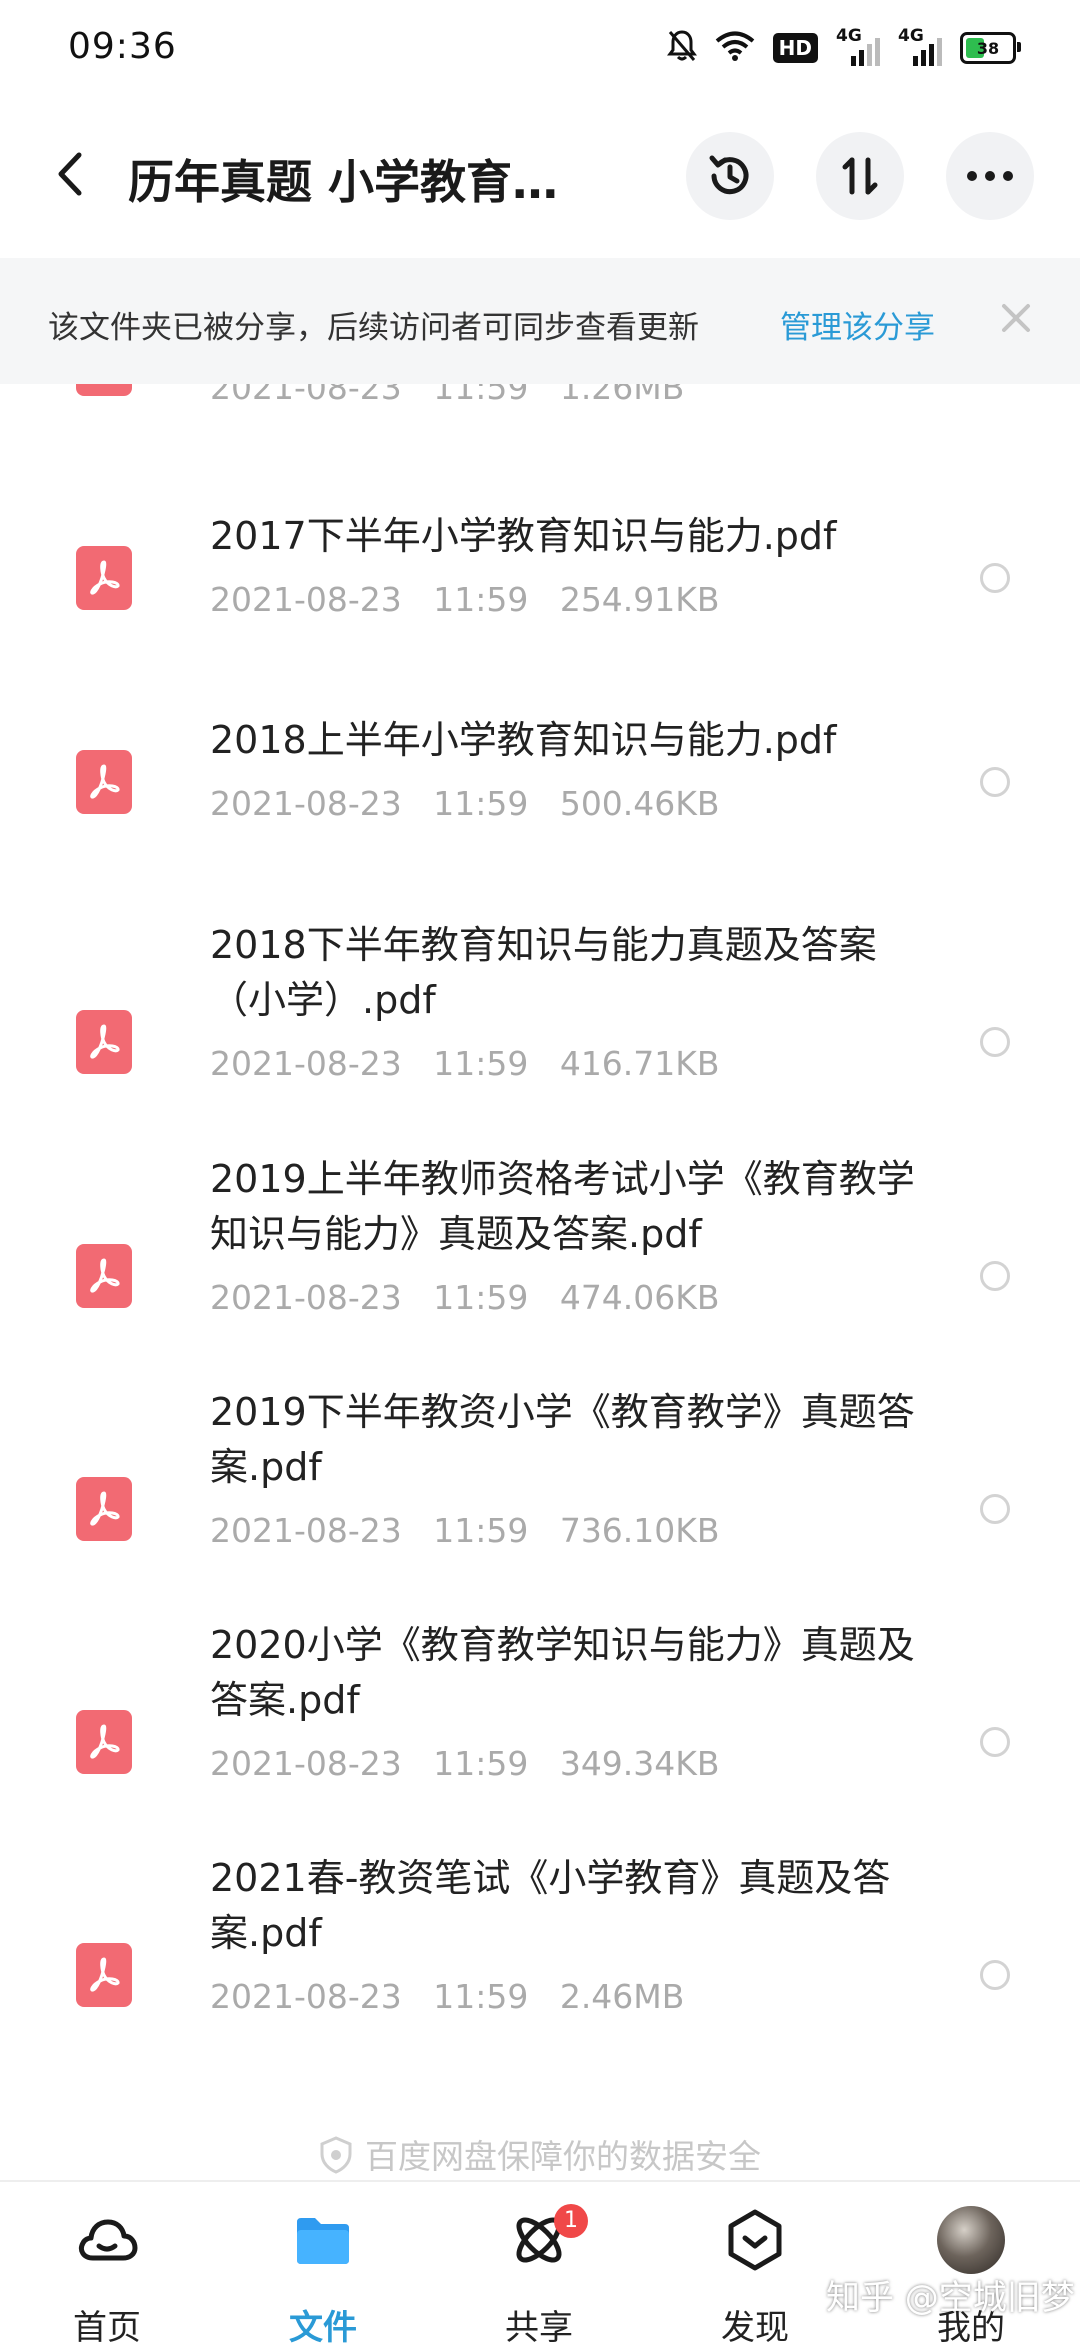 The height and width of the screenshot is (2349, 1080). Describe the element at coordinates (122, 46) in the screenshot. I see `status-time: 09:36` at that location.